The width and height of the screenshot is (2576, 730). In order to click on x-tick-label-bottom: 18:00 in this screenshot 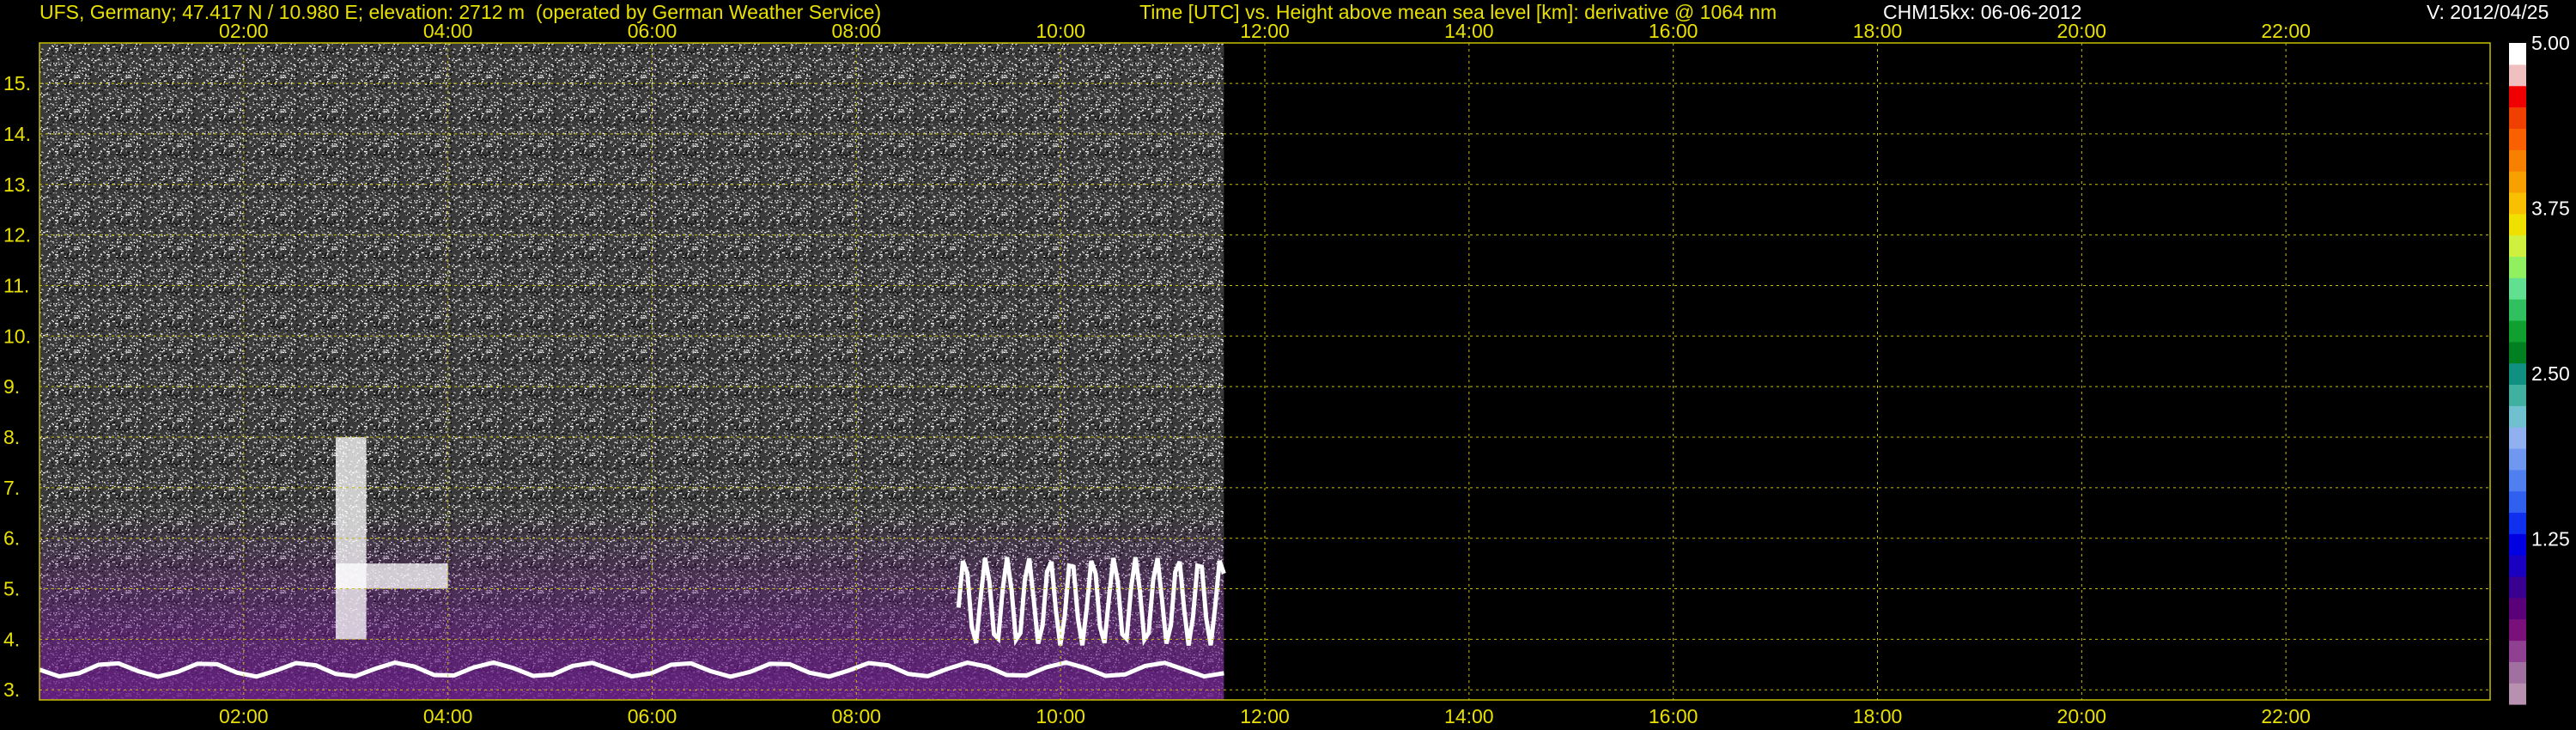, I will do `click(1878, 716)`.